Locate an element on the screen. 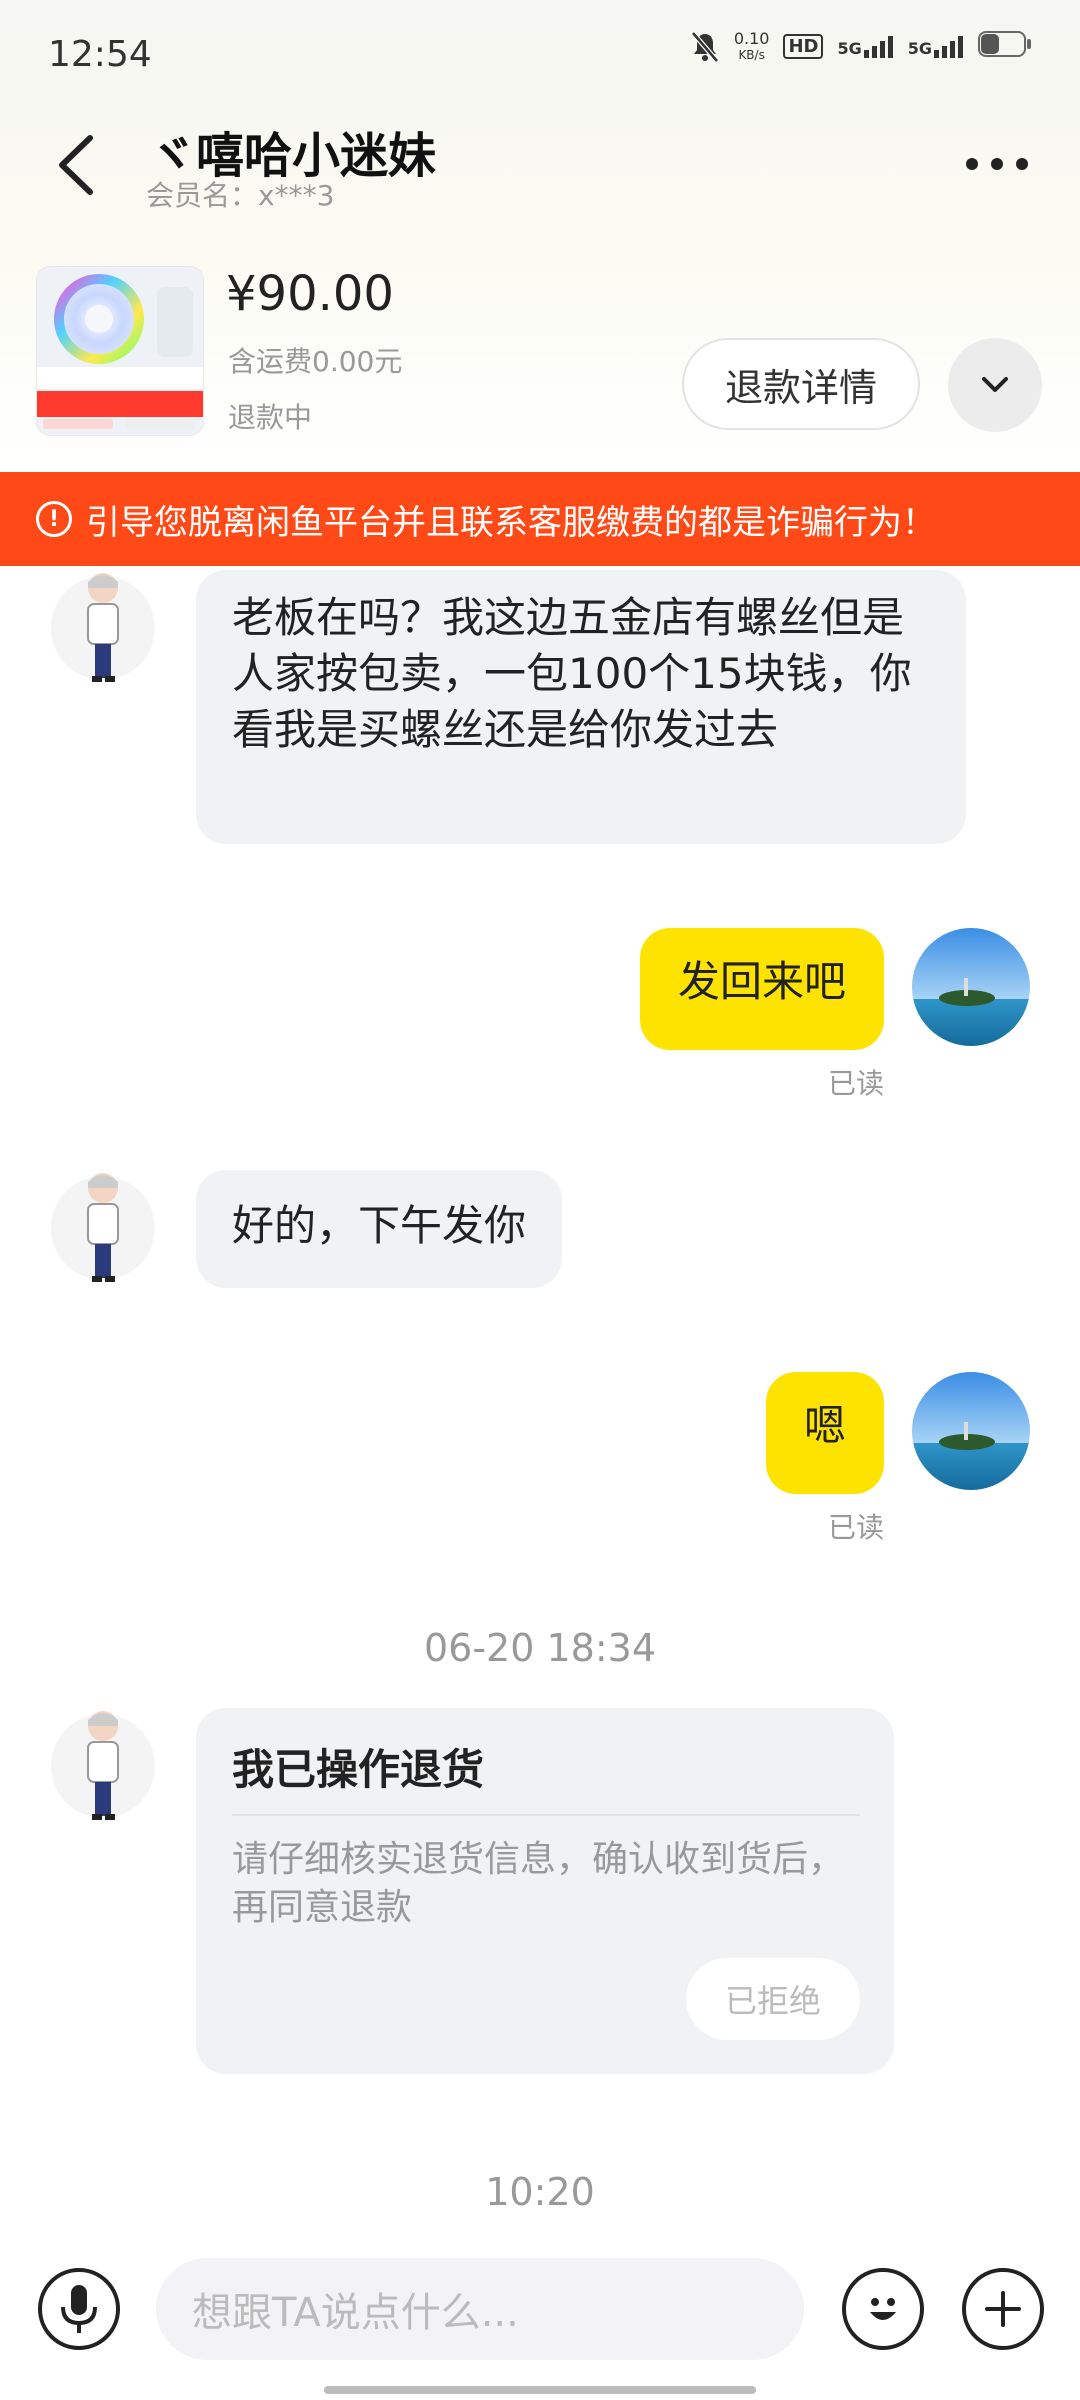 Image resolution: width=1080 pixels, height=2400 pixels. message-bubble-sent: 嗯 is located at coordinates (824, 1433).